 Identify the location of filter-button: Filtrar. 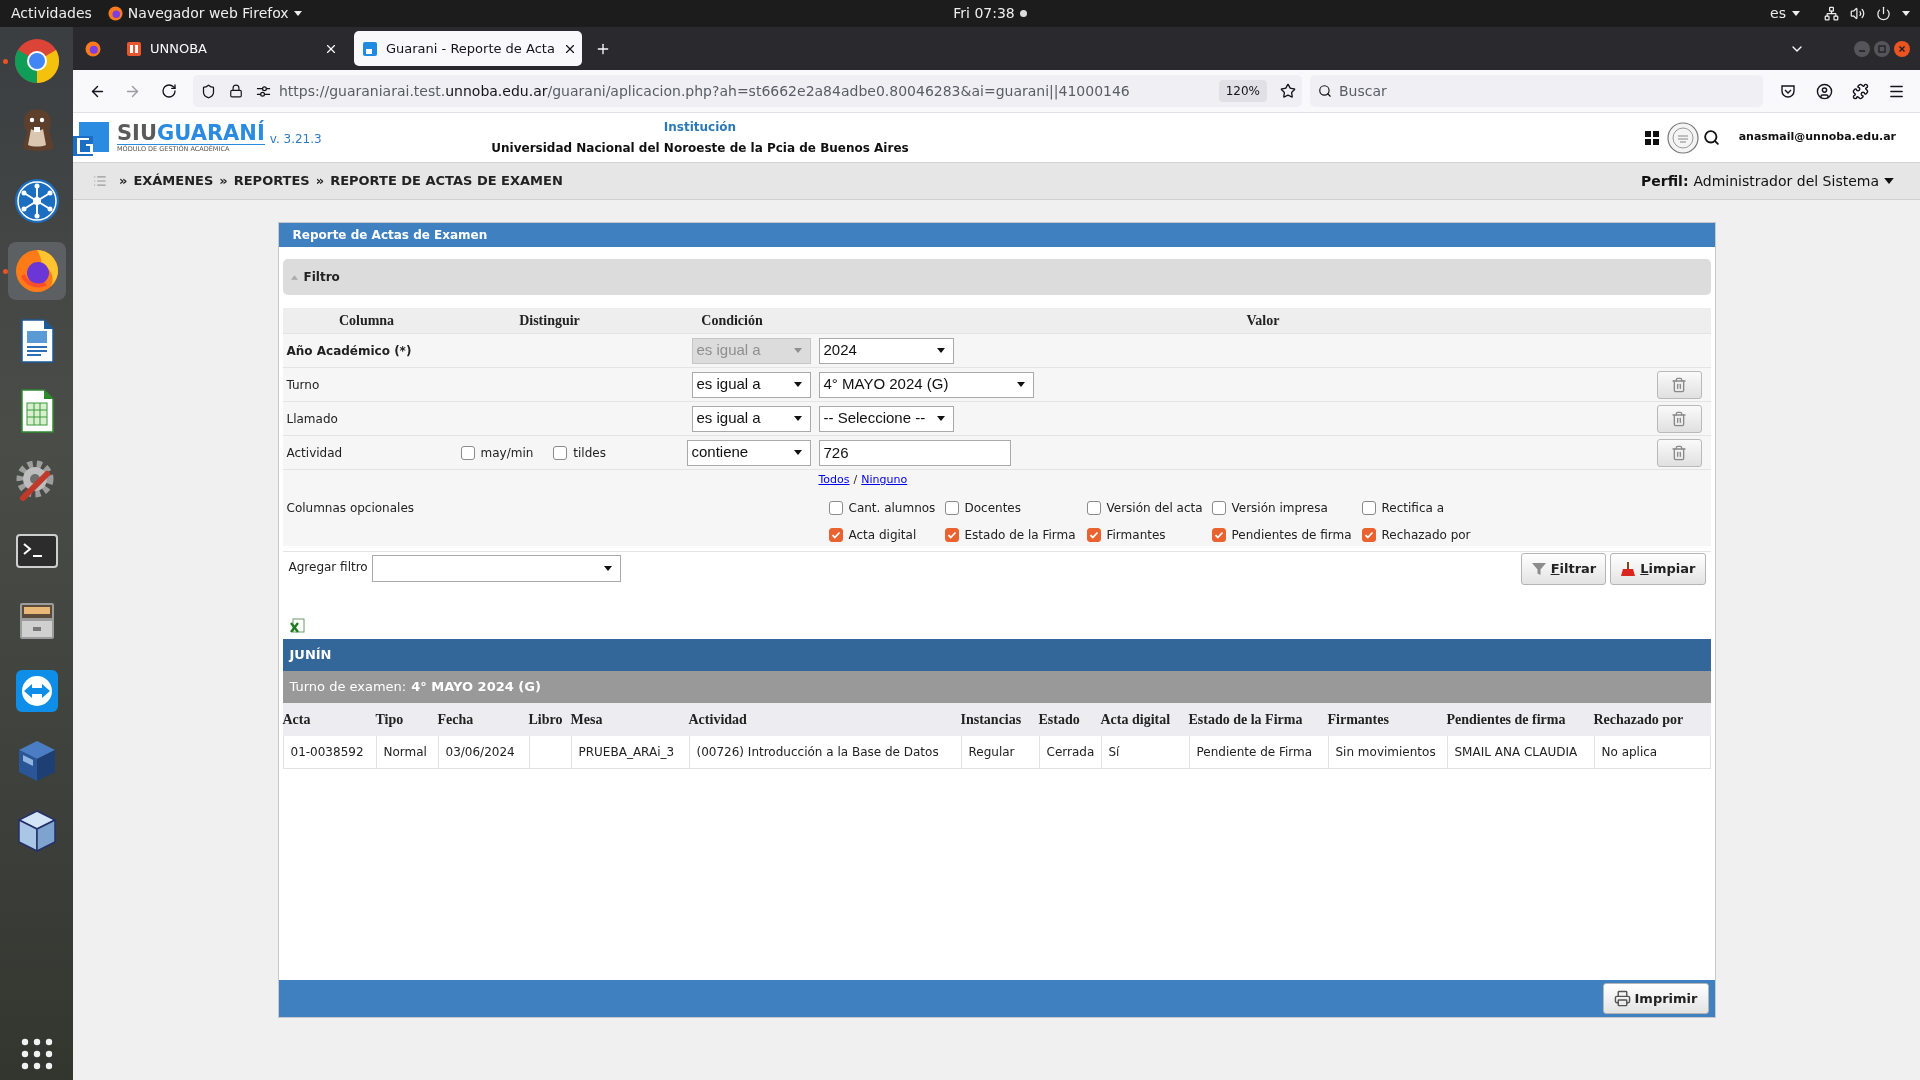
(1563, 568).